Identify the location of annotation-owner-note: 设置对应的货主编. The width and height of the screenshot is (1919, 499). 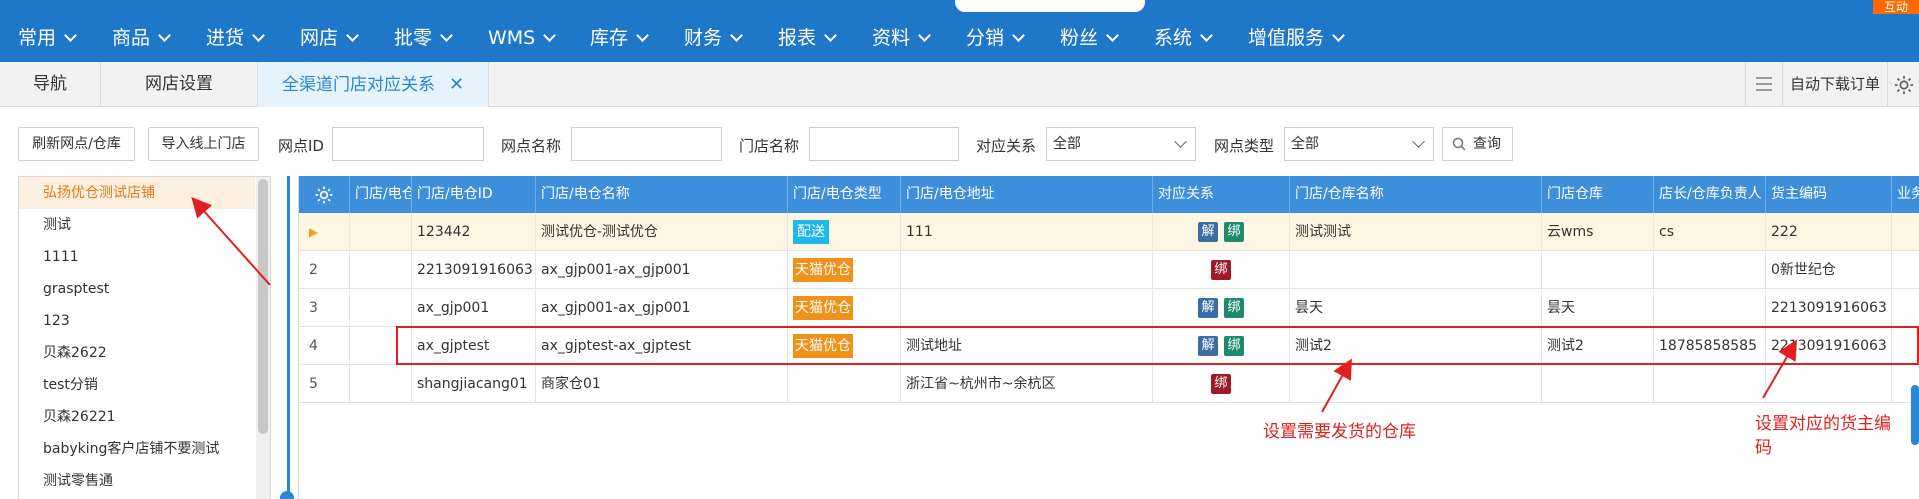
(1823, 424).